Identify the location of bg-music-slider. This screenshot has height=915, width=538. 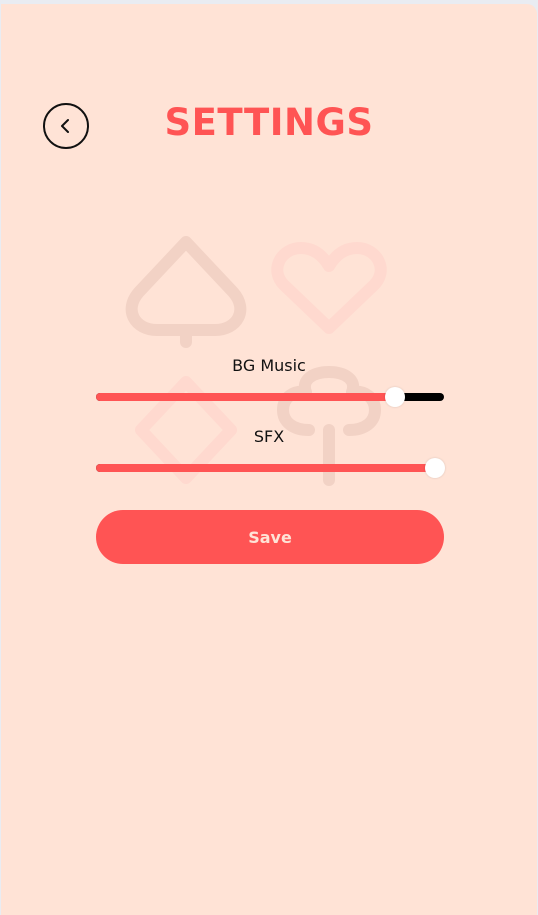
(270, 397).